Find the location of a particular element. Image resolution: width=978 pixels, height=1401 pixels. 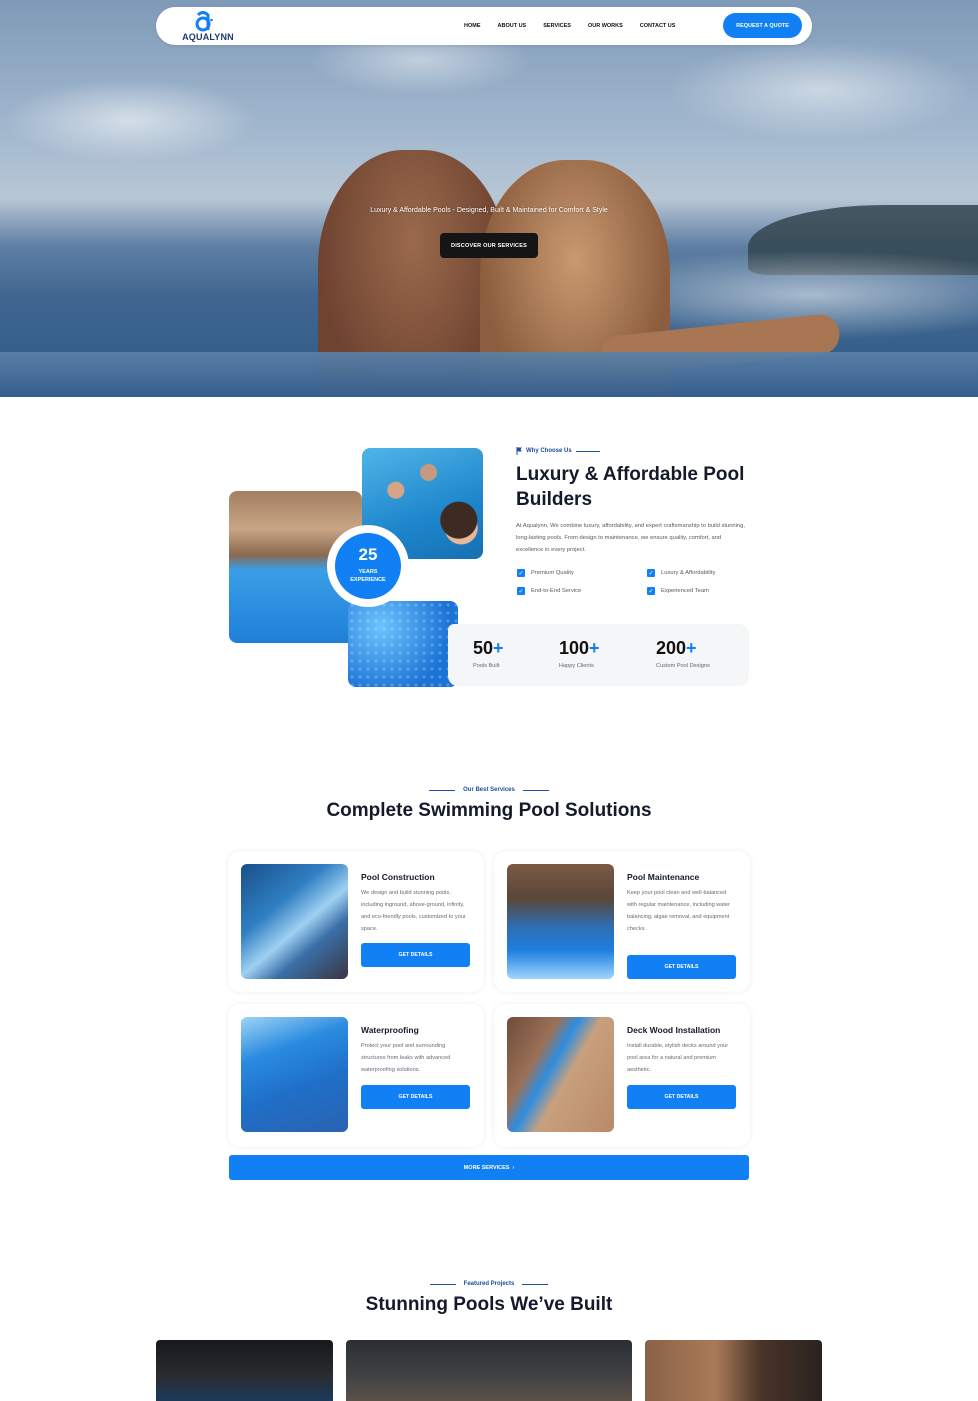

stat-label: Custom Pool Designs is located at coordinates (683, 666).